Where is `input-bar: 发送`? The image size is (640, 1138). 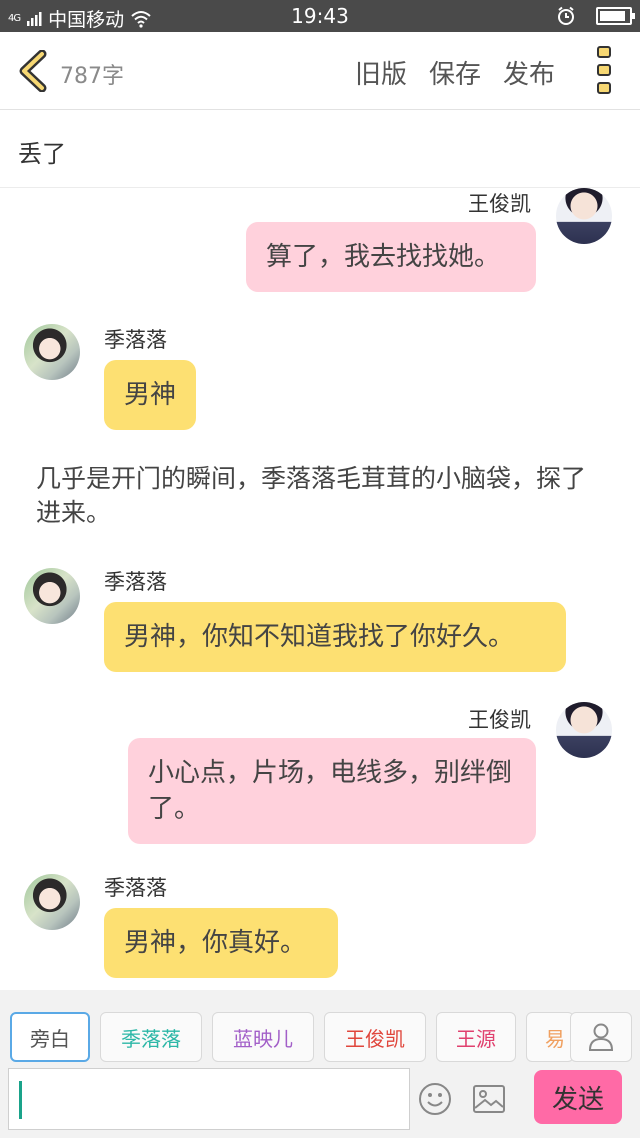
input-bar: 发送 is located at coordinates (320, 1101).